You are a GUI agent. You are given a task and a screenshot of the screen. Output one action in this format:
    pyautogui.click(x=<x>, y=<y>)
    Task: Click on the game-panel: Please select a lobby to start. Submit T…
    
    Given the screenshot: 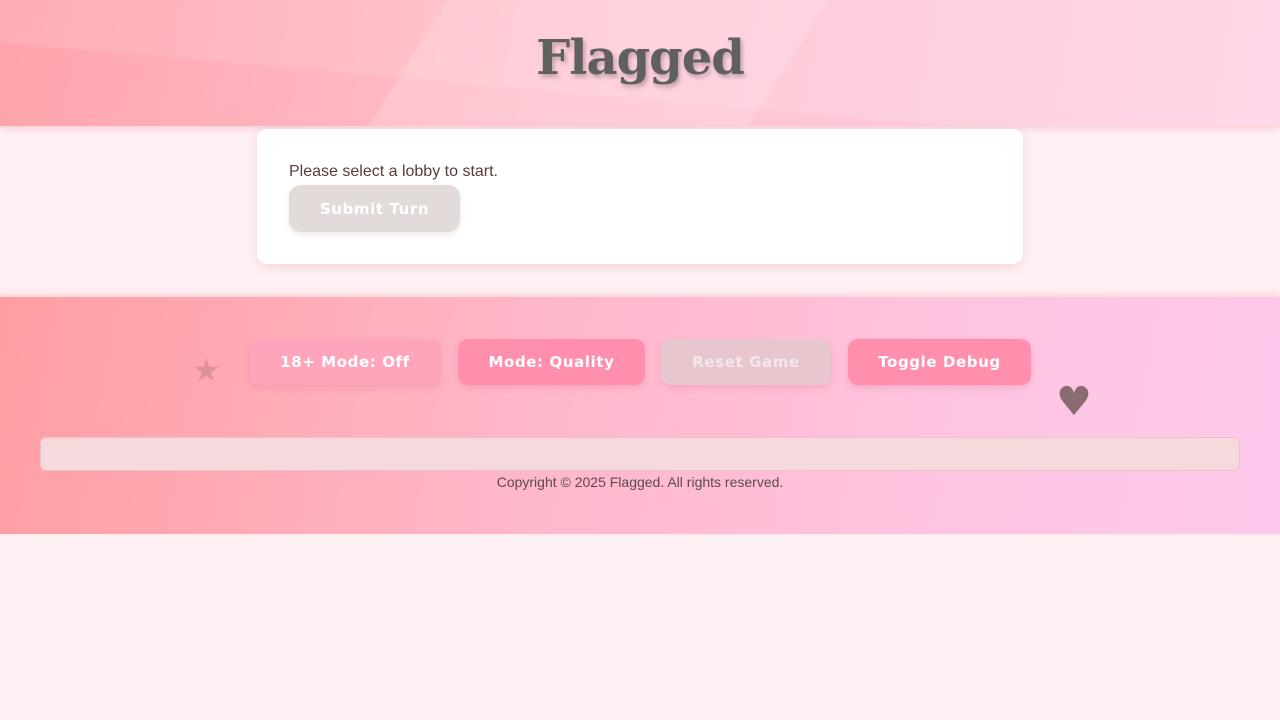 What is the action you would take?
    pyautogui.click(x=640, y=196)
    